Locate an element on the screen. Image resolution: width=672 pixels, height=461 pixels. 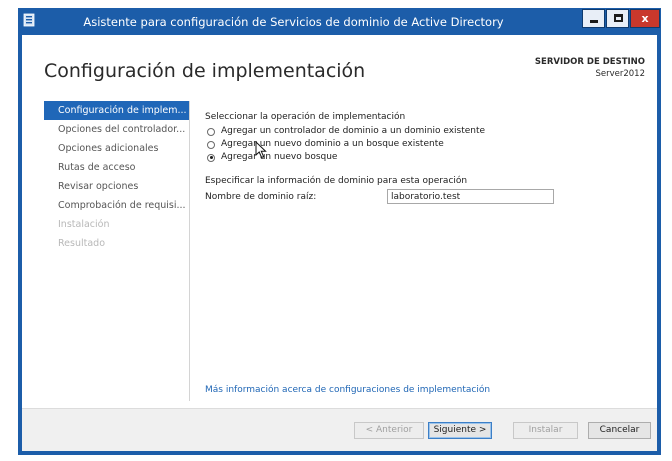
nav-item-result: Resultado is located at coordinates (82, 243).